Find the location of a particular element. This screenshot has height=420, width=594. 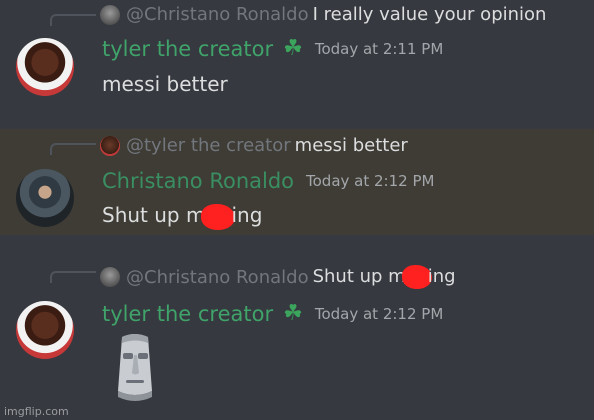

author-line: tyler the creator ☘ Today at 2:12 PM is located at coordinates (272, 313).